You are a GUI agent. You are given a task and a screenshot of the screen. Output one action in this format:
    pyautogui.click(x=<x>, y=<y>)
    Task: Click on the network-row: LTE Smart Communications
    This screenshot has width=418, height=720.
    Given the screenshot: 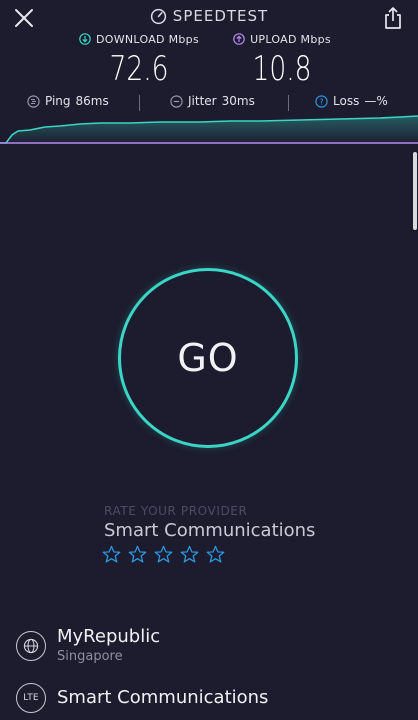 What is the action you would take?
    pyautogui.click(x=206, y=698)
    